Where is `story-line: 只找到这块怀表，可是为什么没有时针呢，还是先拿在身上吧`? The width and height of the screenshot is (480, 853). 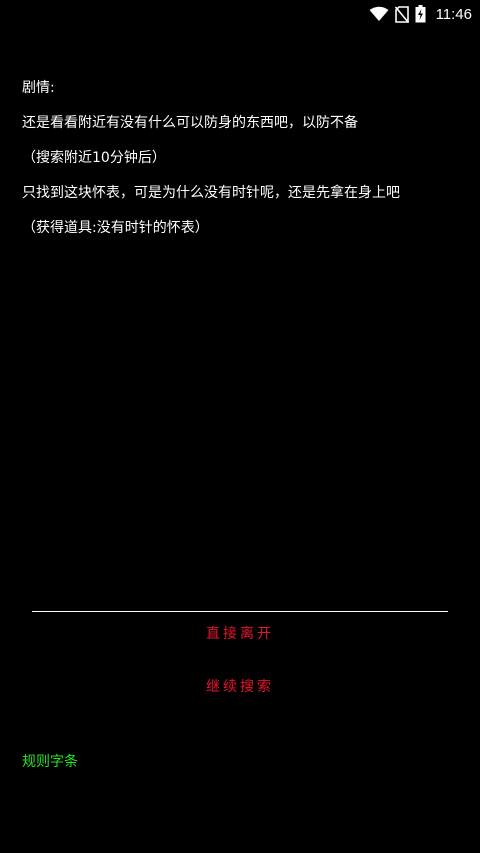
story-line: 只找到这块怀表，可是为什么没有时针呢，还是先拿在身上吧 is located at coordinates (211, 193).